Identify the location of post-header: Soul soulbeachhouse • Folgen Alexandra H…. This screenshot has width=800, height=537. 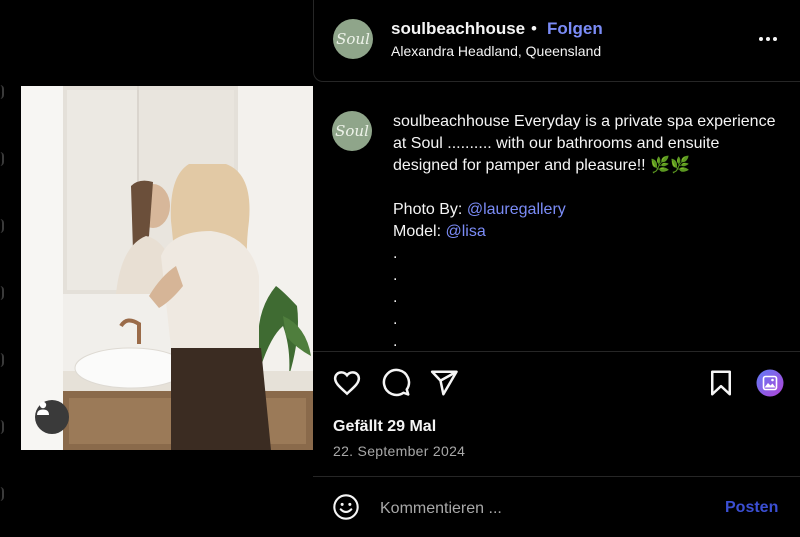
(556, 41).